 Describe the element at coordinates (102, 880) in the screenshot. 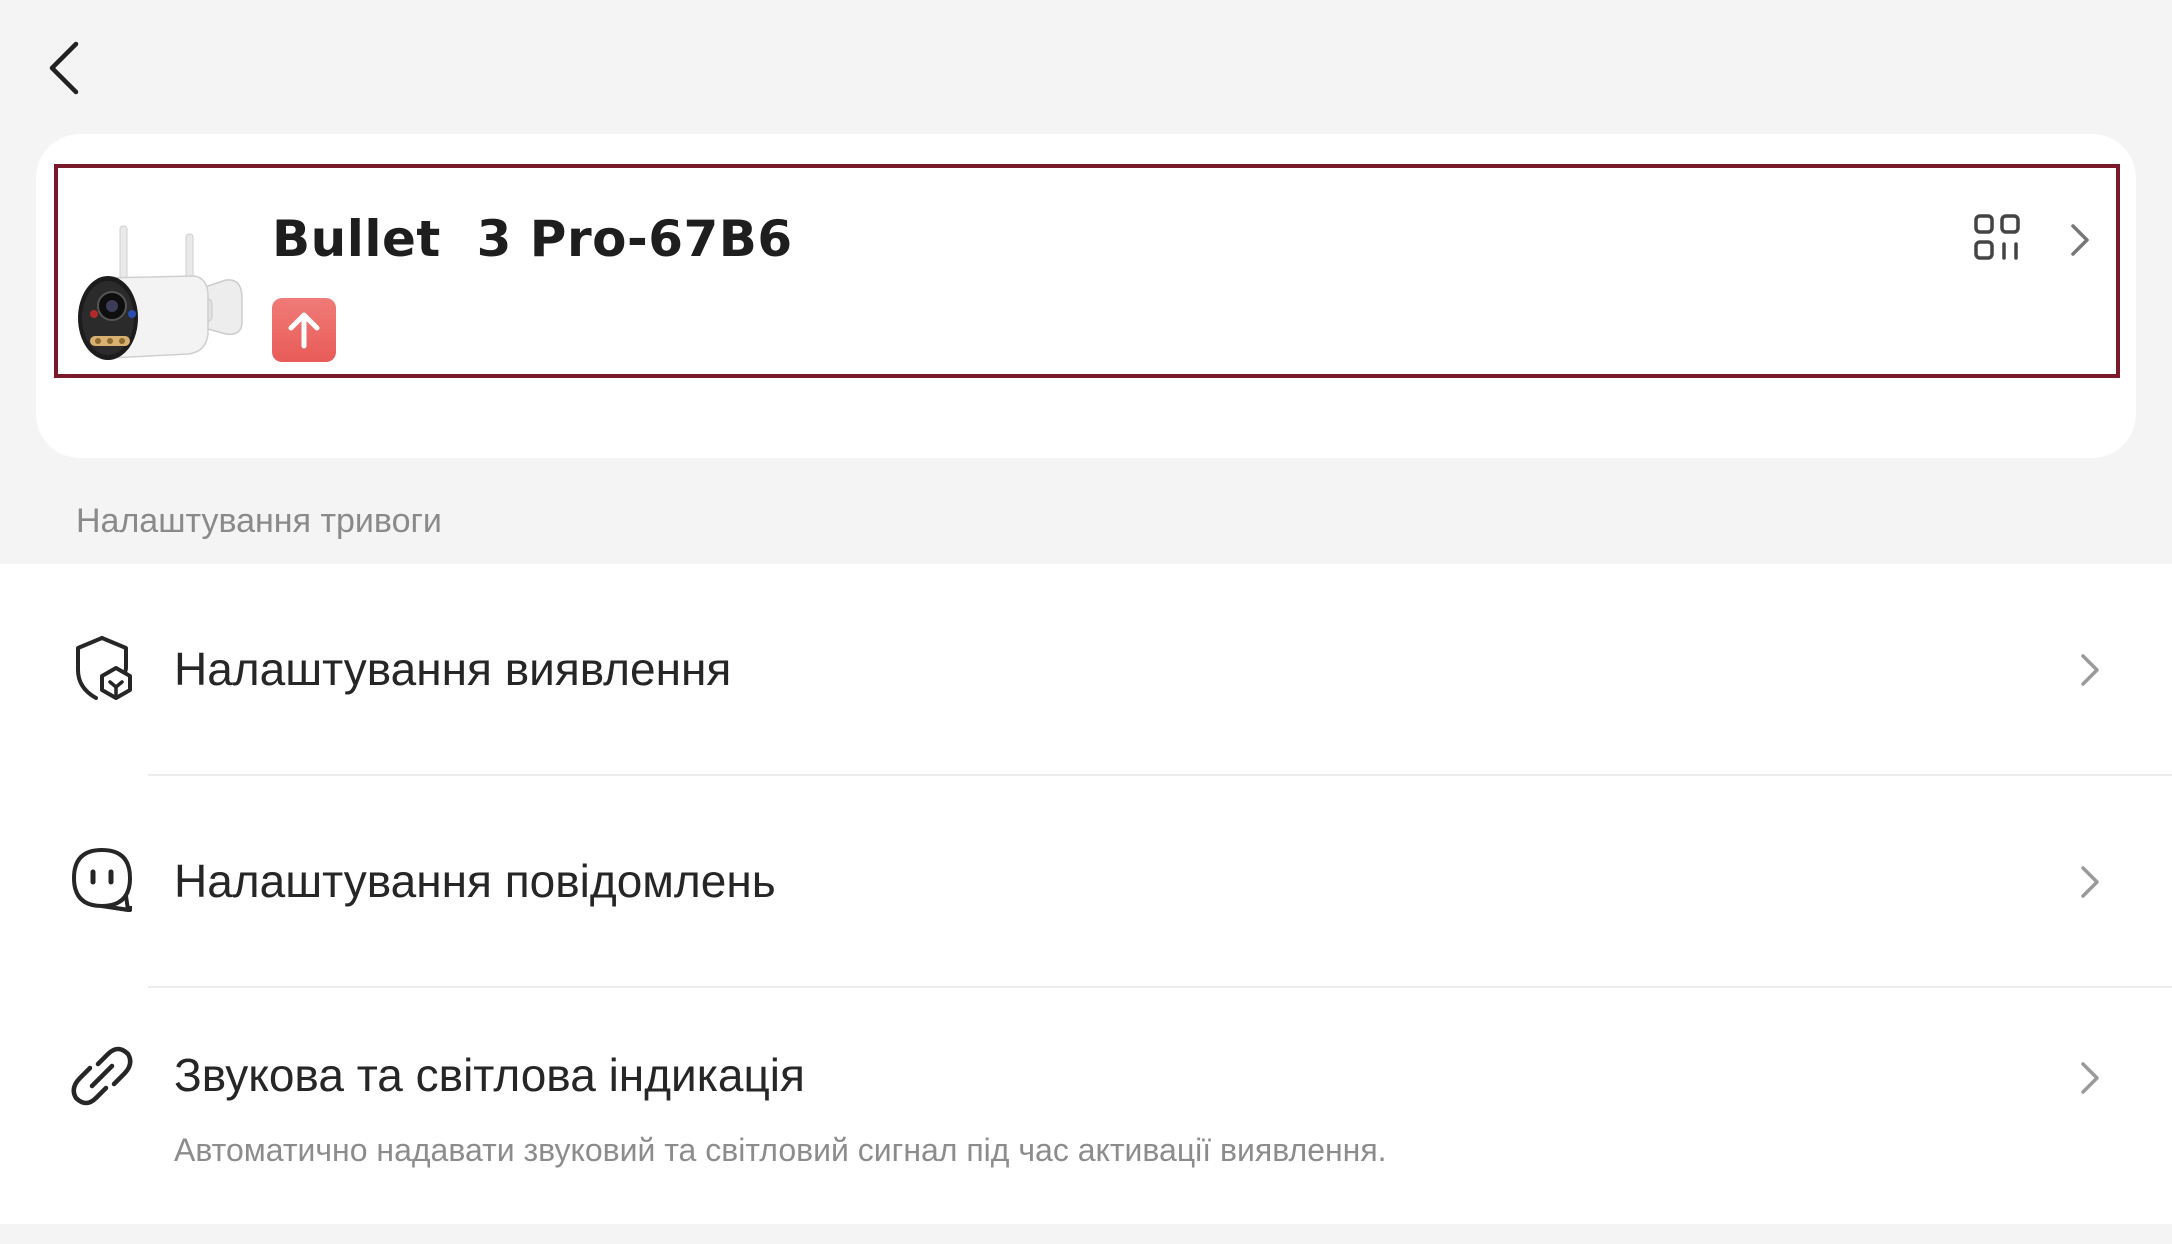

I see `message-bubble-icon` at that location.